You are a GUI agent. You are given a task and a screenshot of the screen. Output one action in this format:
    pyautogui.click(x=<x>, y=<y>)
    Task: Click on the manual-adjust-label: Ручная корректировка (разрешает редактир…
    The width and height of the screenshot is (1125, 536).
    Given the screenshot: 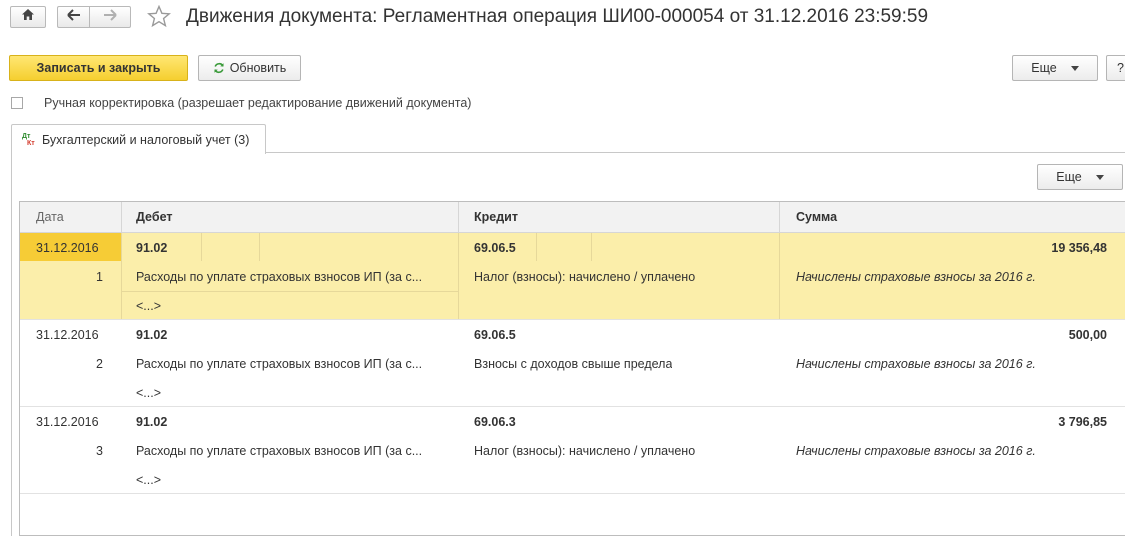 What is the action you would take?
    pyautogui.click(x=258, y=103)
    